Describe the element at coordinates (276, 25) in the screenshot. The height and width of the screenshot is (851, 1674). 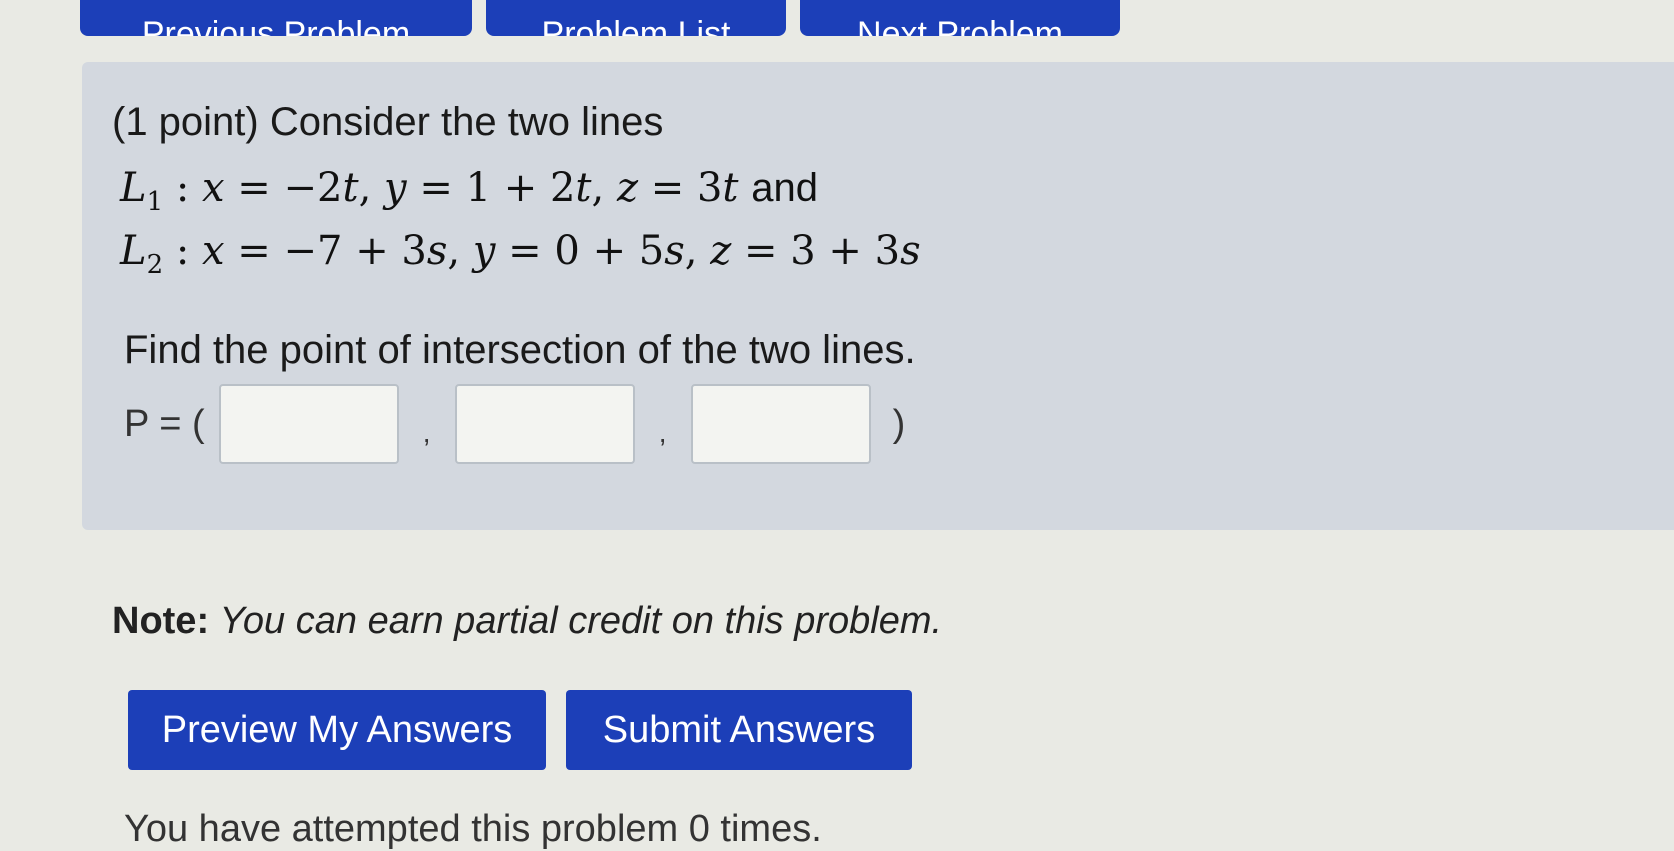
I see `previous-problem-label: Previous Problem` at that location.